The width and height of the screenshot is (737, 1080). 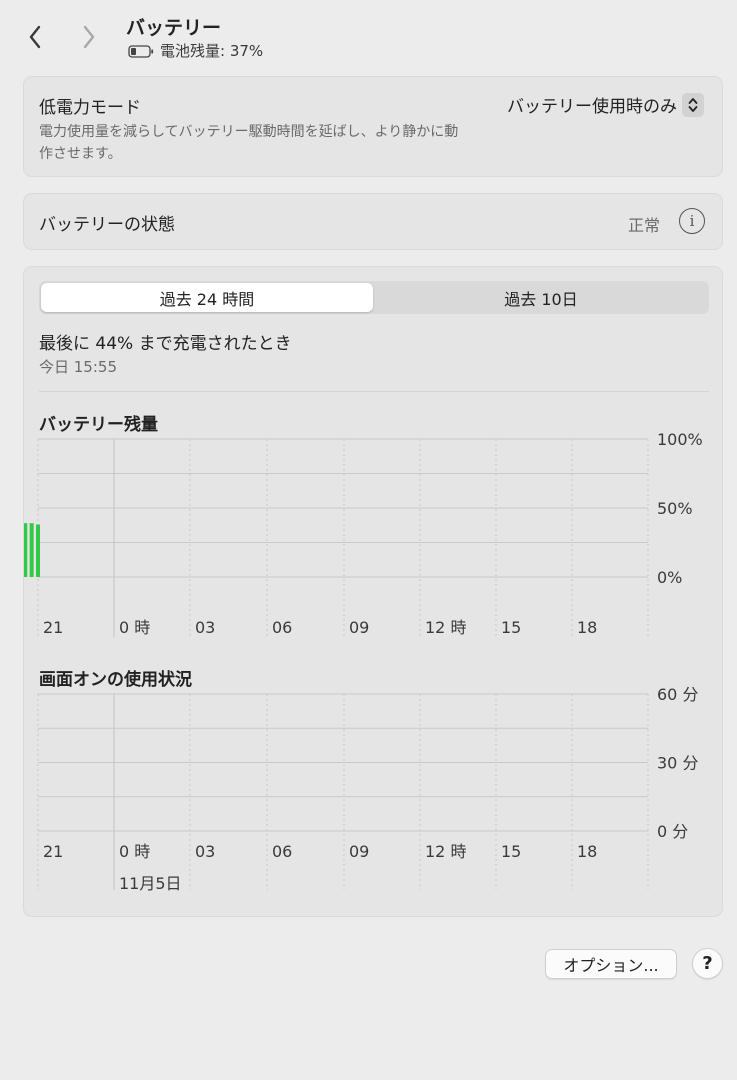 What do you see at coordinates (541, 297) in the screenshot?
I see `tab-last-10-days: 過去 10日` at bounding box center [541, 297].